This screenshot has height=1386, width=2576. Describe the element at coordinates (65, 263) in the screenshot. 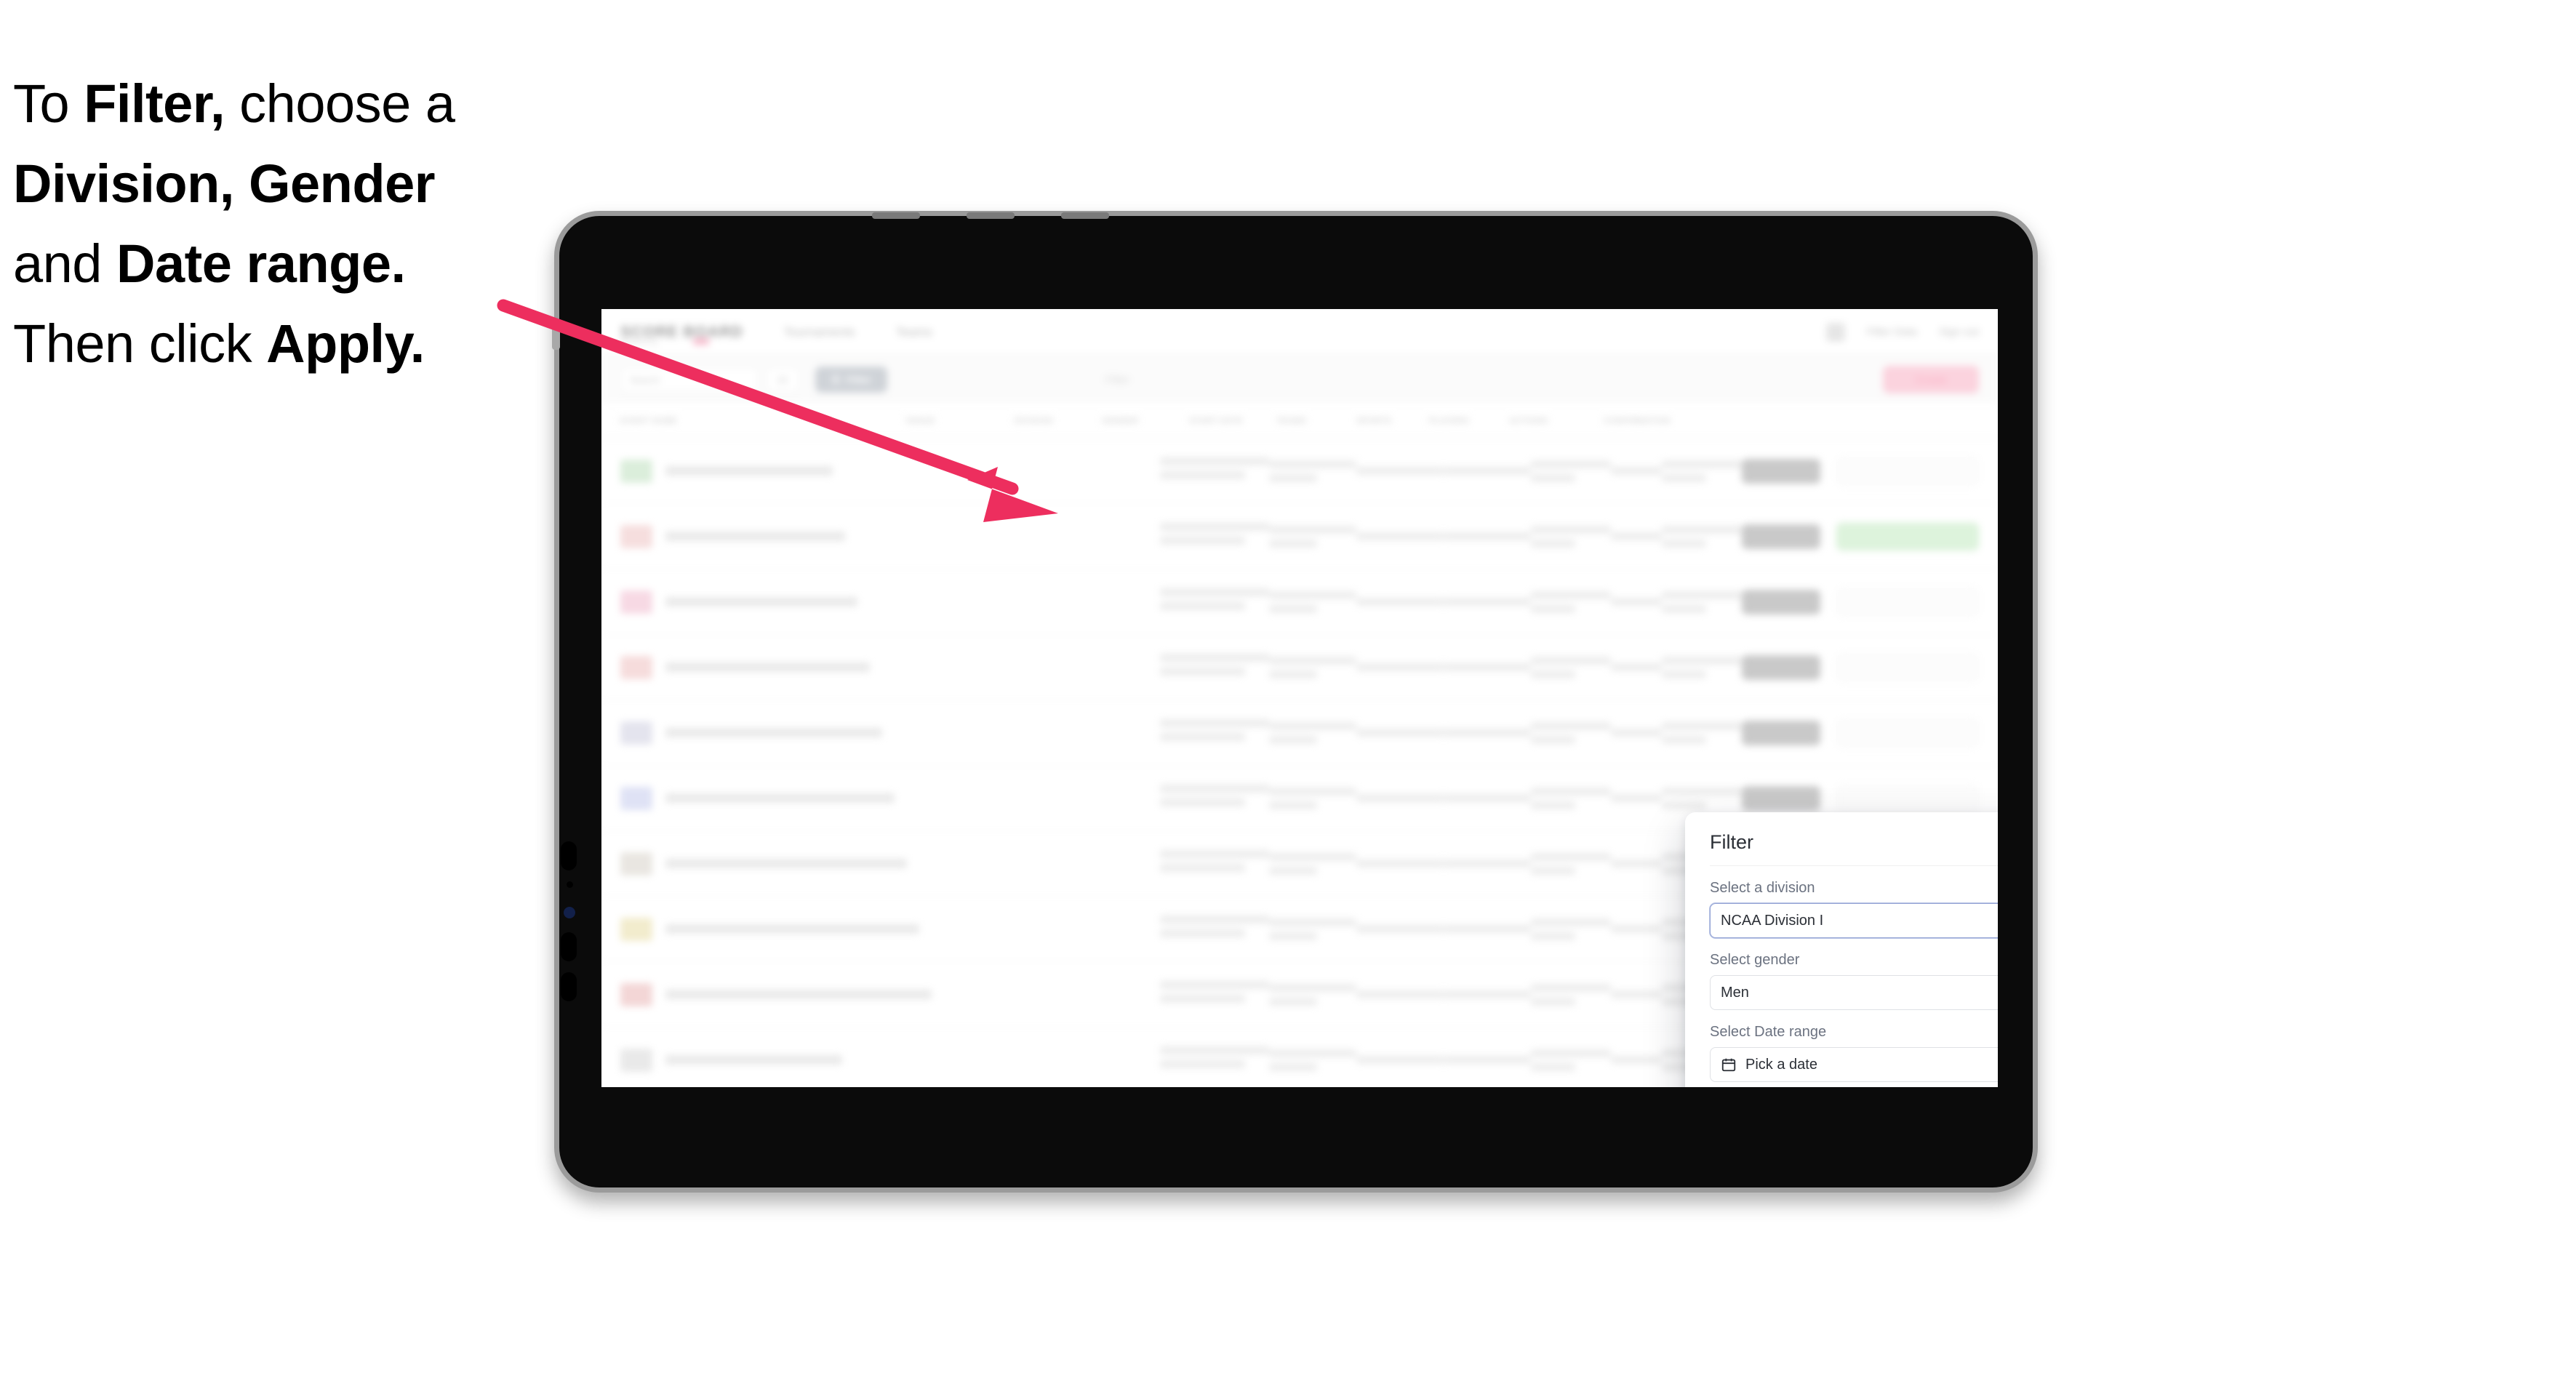

I see `caption-text: and` at that location.